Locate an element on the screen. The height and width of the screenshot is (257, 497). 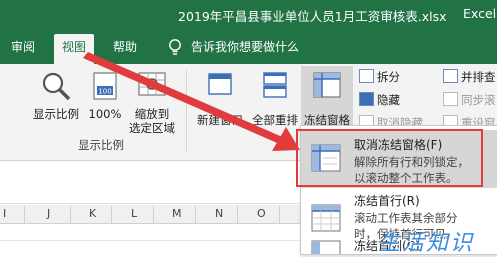
sync-scroll-label: 同步滚 is located at coordinates (478, 100).